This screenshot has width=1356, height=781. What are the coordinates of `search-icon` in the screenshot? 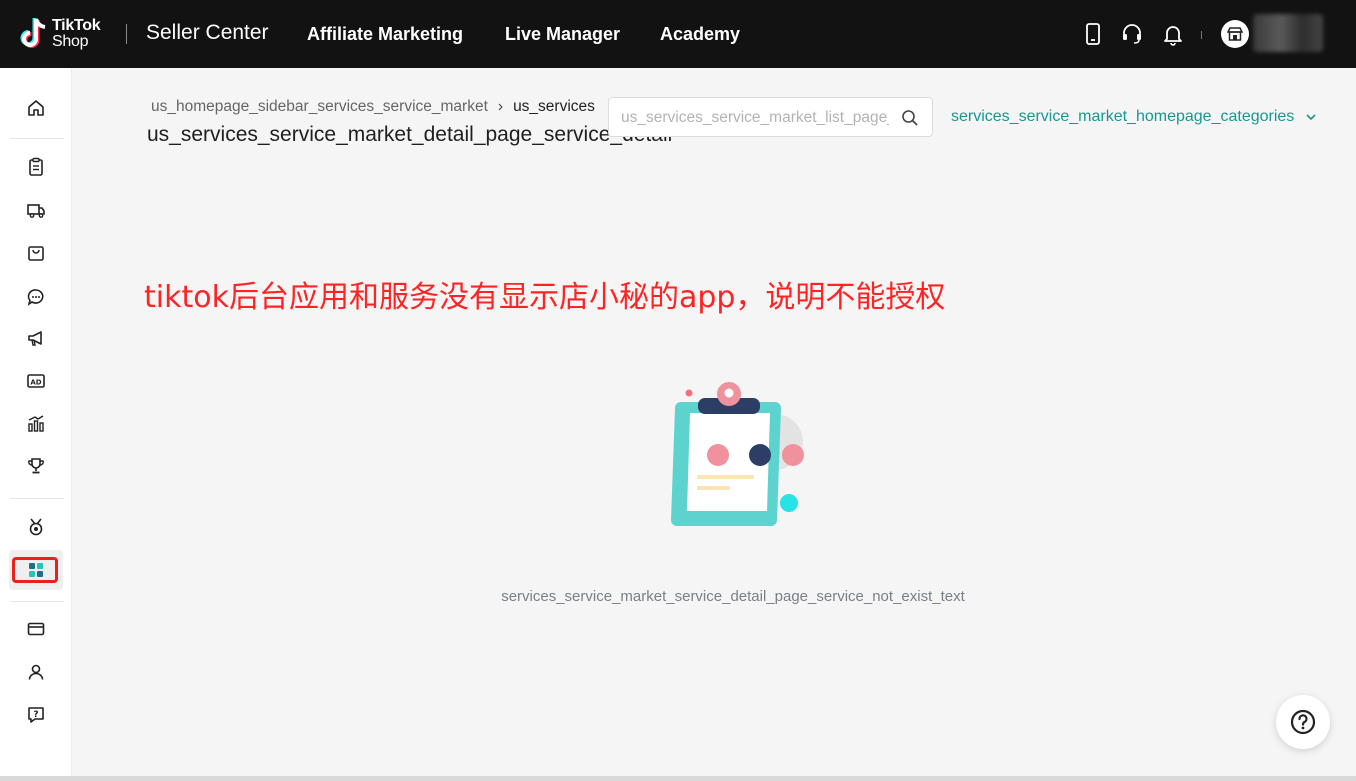 It's located at (910, 118).